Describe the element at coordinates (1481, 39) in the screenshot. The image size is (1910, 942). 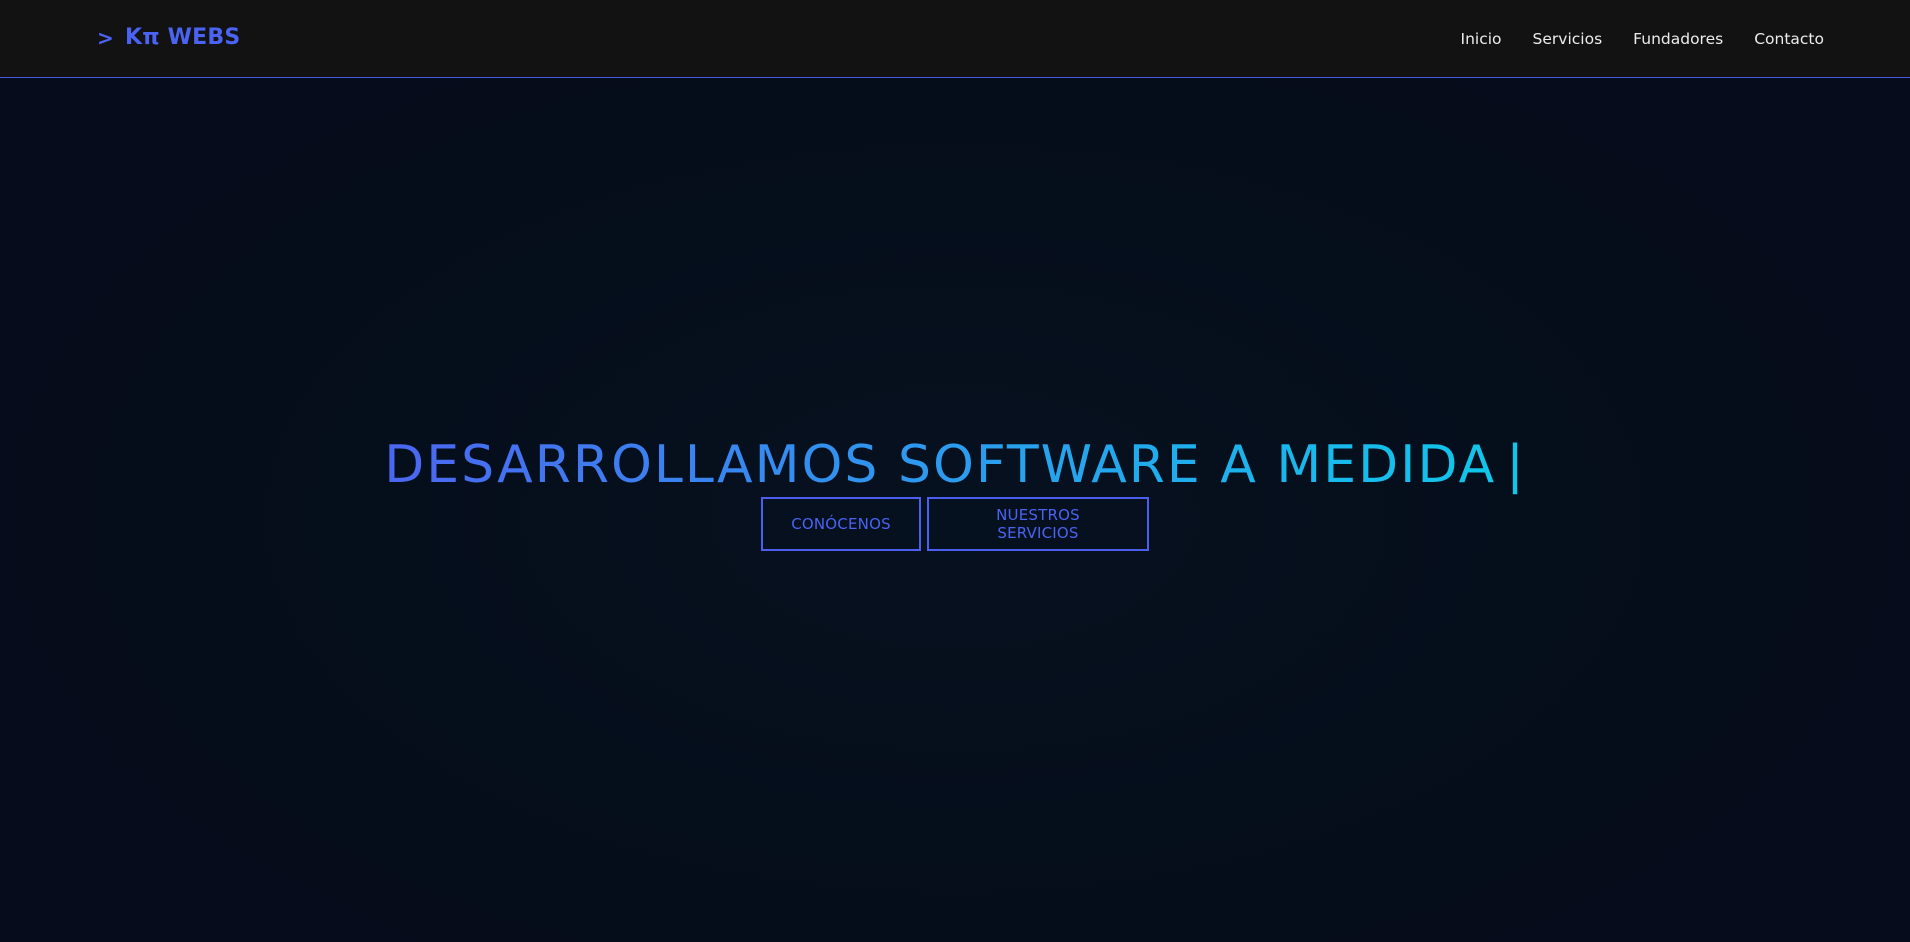
I see `nav-link-inicio: Inicio` at that location.